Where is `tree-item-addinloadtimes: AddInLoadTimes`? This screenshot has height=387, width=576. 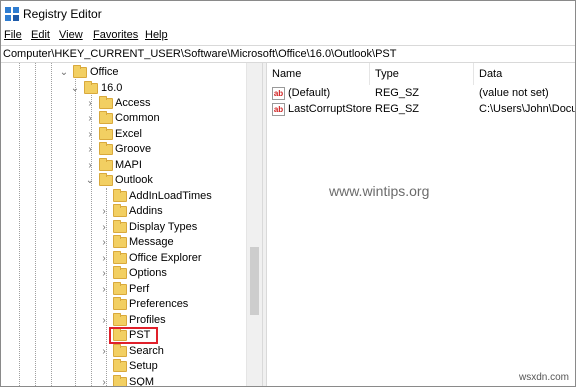 tree-item-addinloadtimes: AddInLoadTimes is located at coordinates (172, 196).